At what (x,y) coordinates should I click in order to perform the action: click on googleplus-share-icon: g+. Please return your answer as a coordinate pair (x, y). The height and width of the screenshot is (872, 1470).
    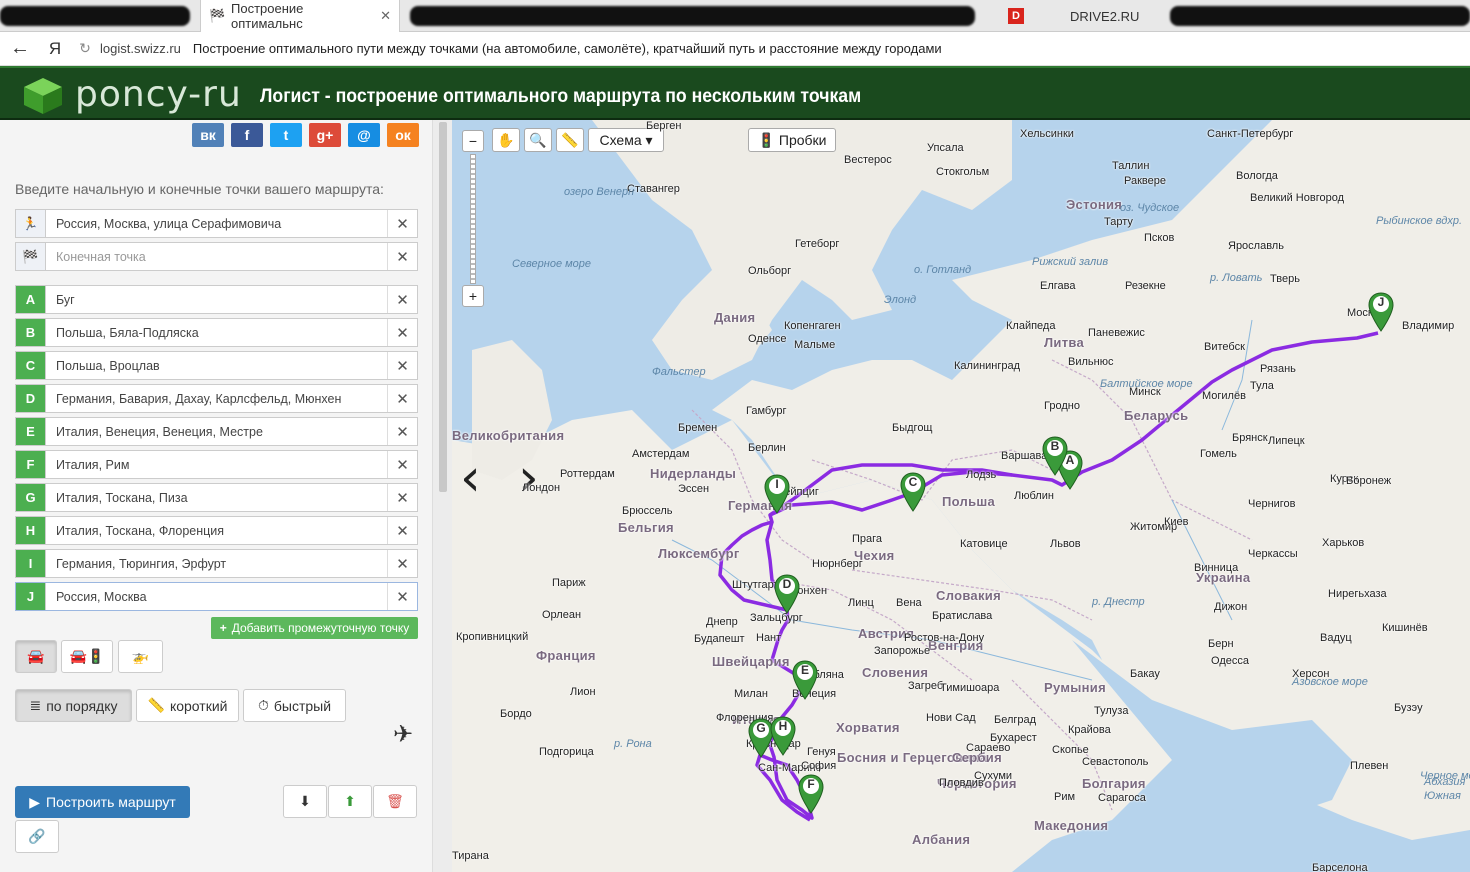
    Looking at the image, I should click on (325, 135).